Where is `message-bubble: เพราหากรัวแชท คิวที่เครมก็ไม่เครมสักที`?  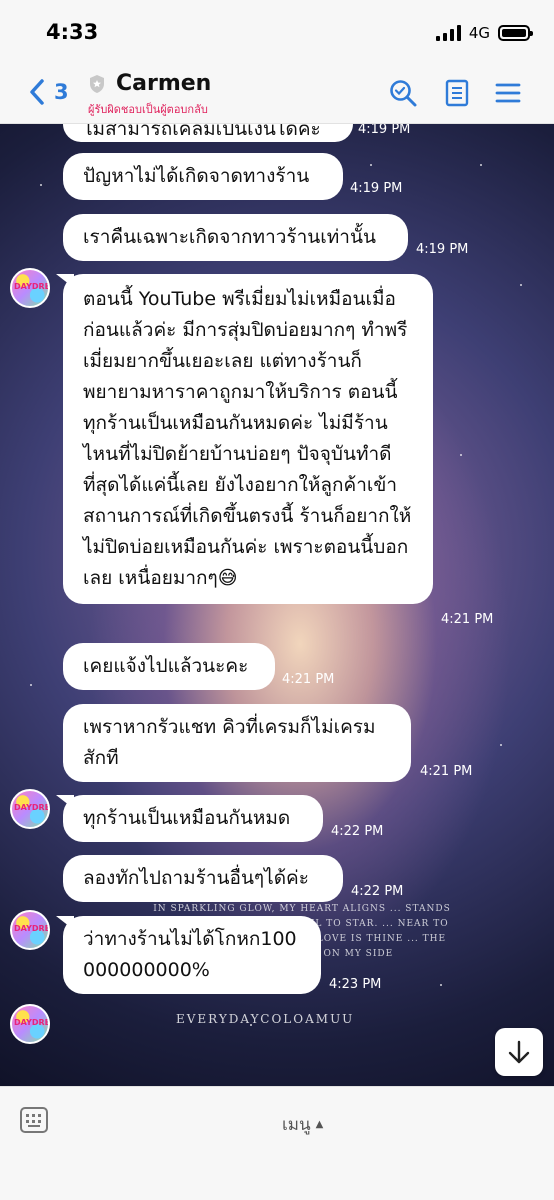
message-bubble: เพราหากรัวแชท คิวที่เครมก็ไม่เครมสักที is located at coordinates (237, 743).